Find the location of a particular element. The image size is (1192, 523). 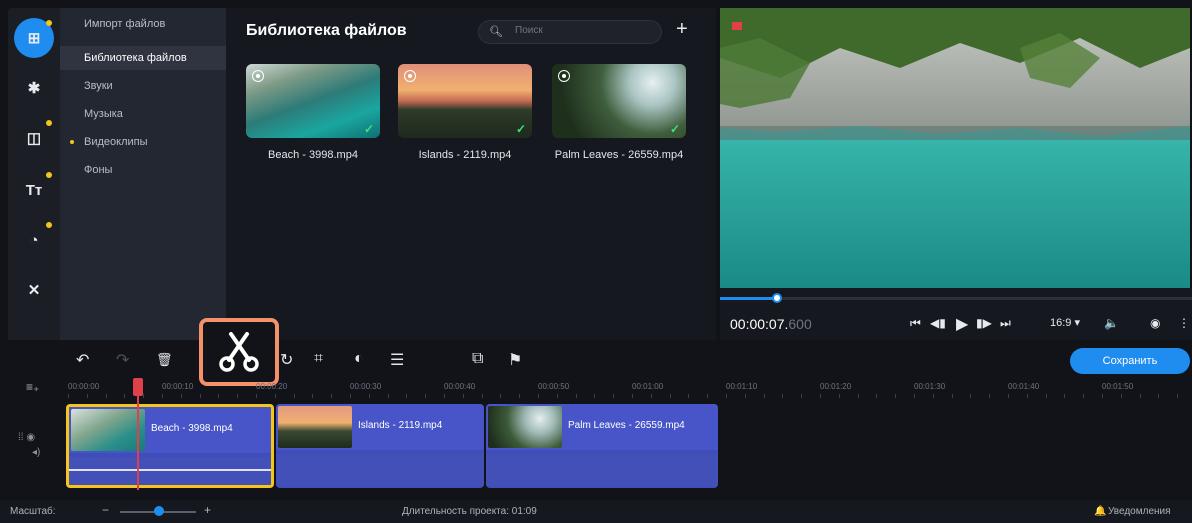

skip-start-icon: ⏮ is located at coordinates (915, 323).